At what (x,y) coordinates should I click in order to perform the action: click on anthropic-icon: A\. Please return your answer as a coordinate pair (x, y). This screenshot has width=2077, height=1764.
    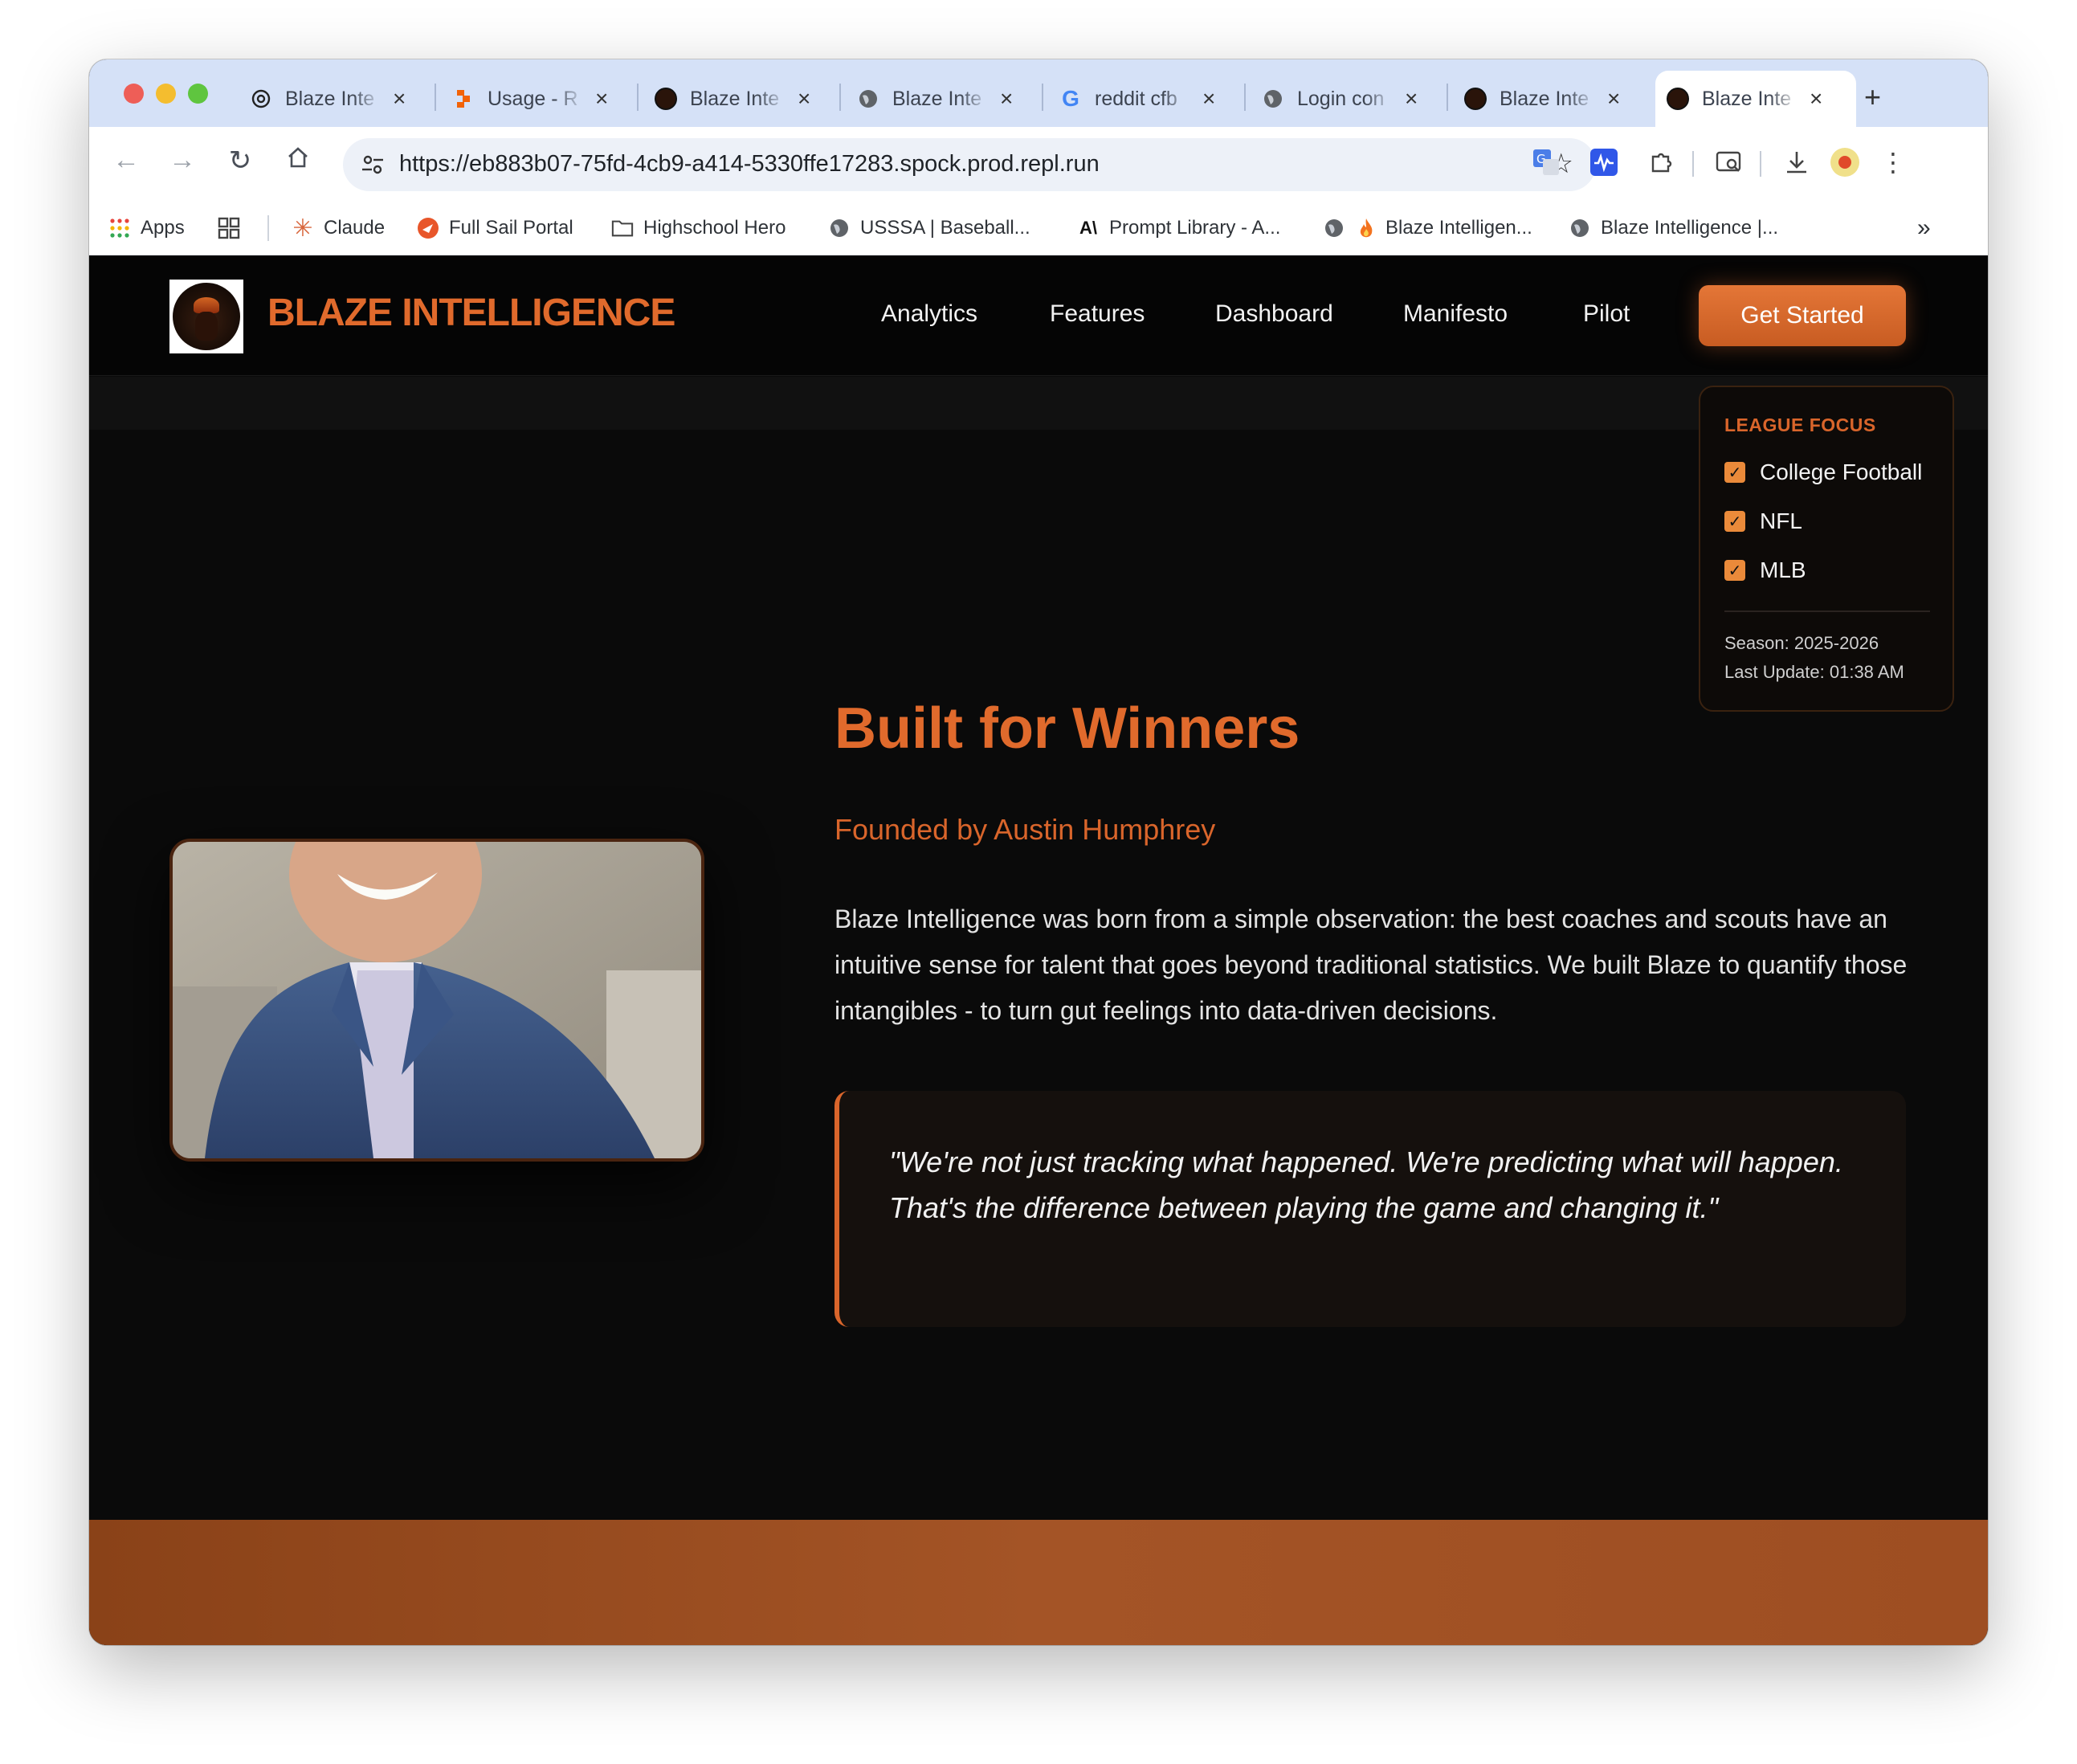
    Looking at the image, I should click on (1088, 228).